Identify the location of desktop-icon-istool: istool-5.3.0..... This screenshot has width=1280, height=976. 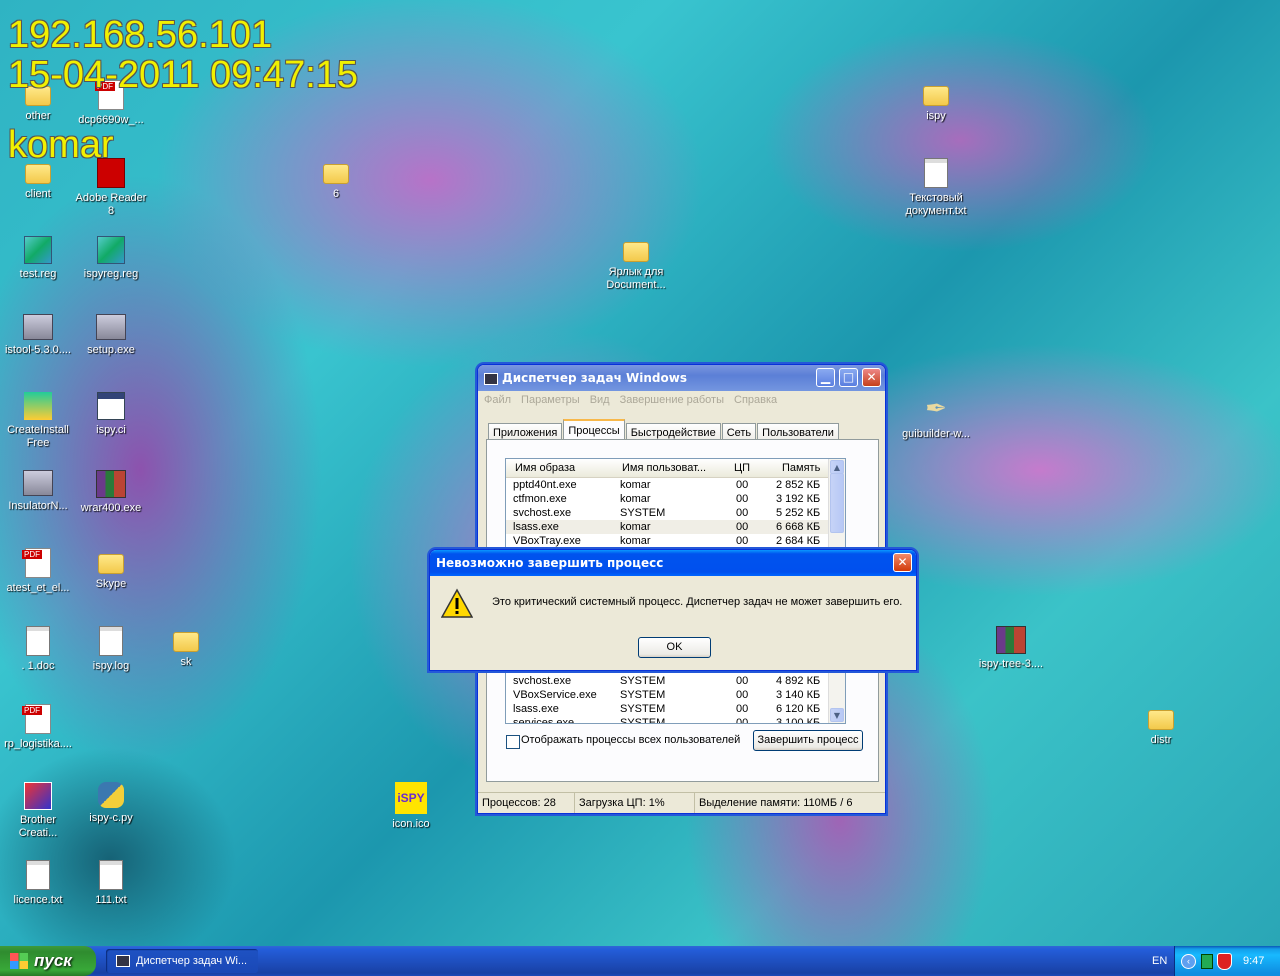
(38, 335).